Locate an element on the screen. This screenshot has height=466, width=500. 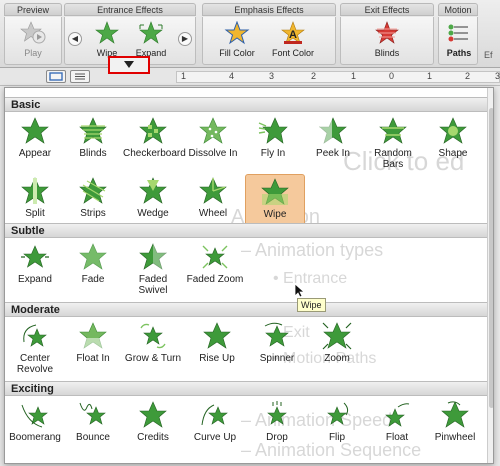
effect-label: Expand is located at coordinates (35, 279).